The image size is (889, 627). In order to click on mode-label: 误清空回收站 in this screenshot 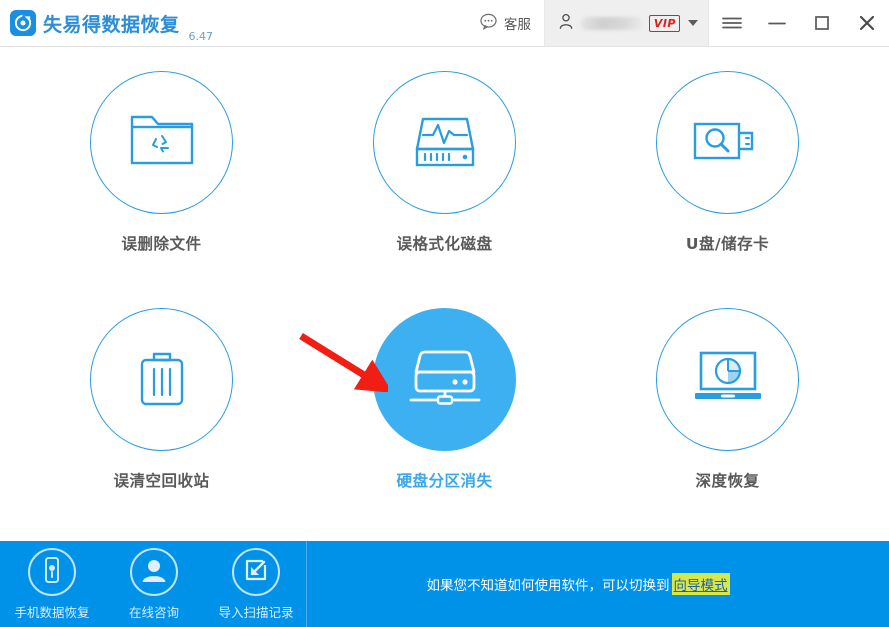, I will do `click(161, 481)`.